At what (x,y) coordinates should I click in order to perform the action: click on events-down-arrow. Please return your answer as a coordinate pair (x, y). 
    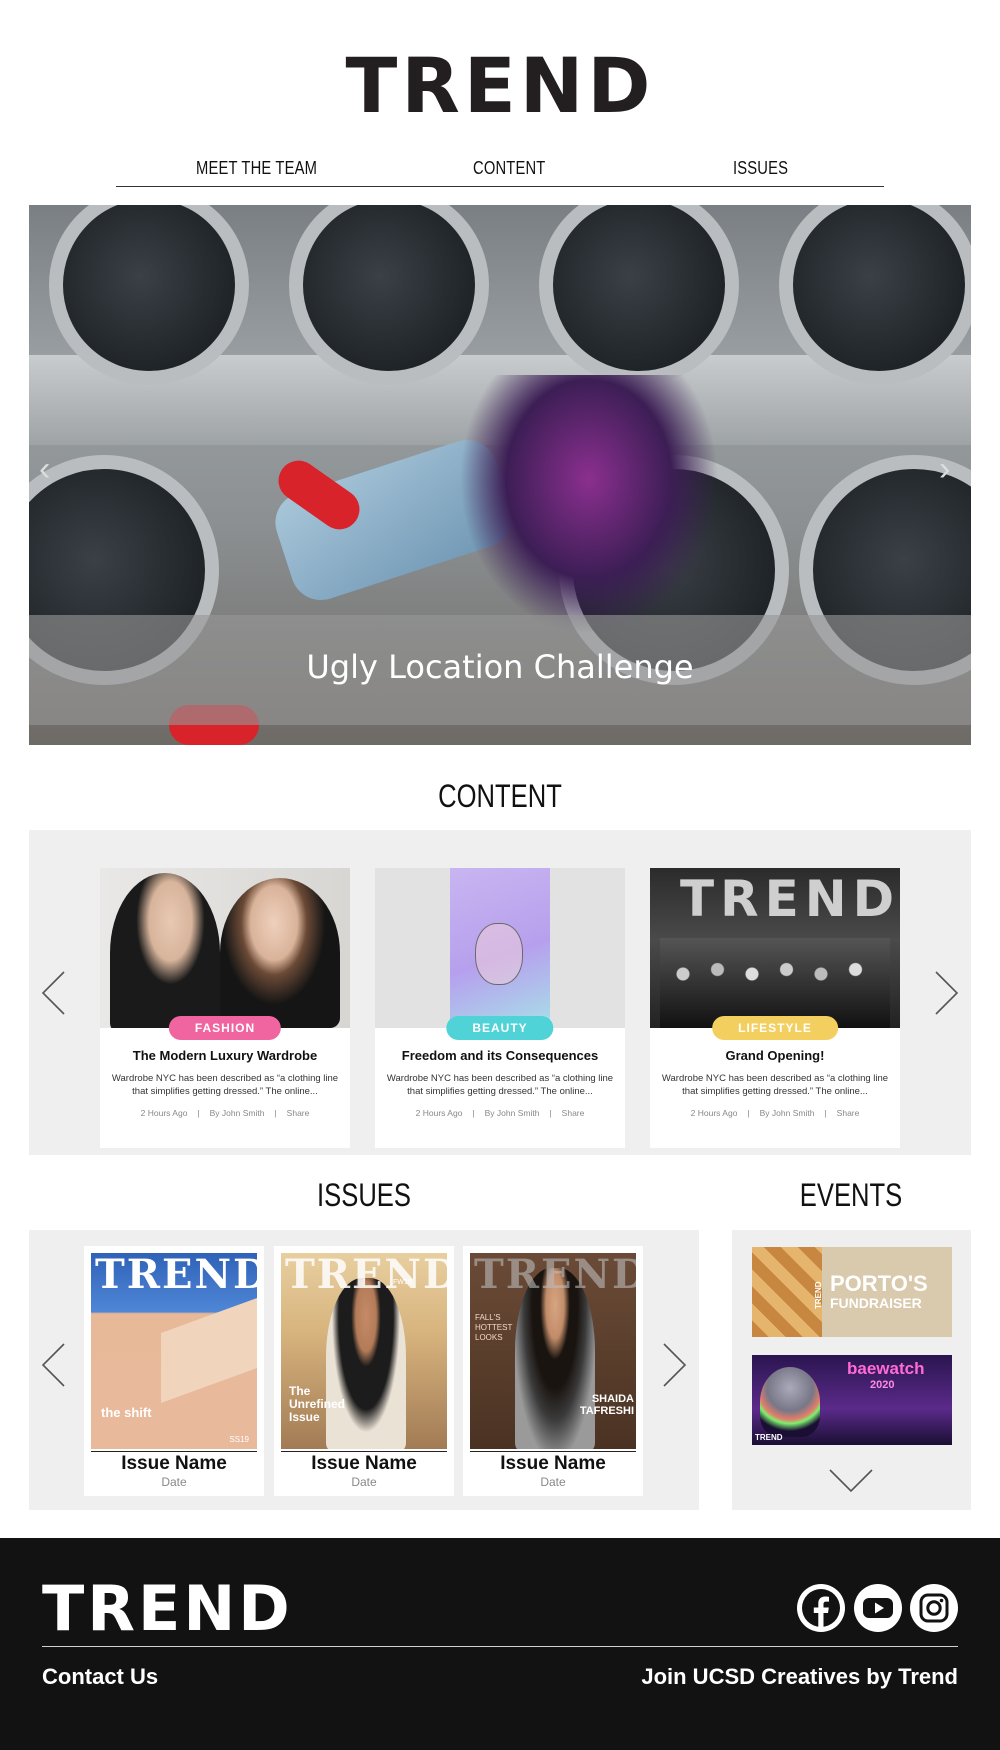
    Looking at the image, I should click on (851, 1481).